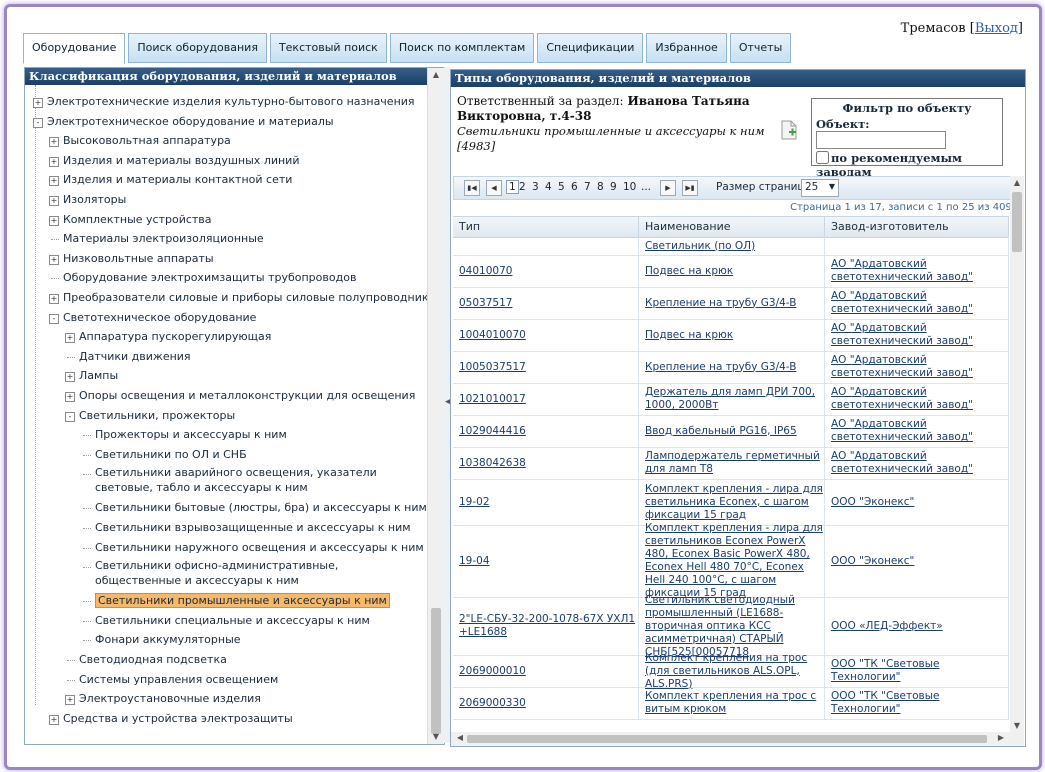 The width and height of the screenshot is (1045, 772). What do you see at coordinates (165, 455) in the screenshot?
I see `tree-item: Светильники по ОЛ и СНБ` at bounding box center [165, 455].